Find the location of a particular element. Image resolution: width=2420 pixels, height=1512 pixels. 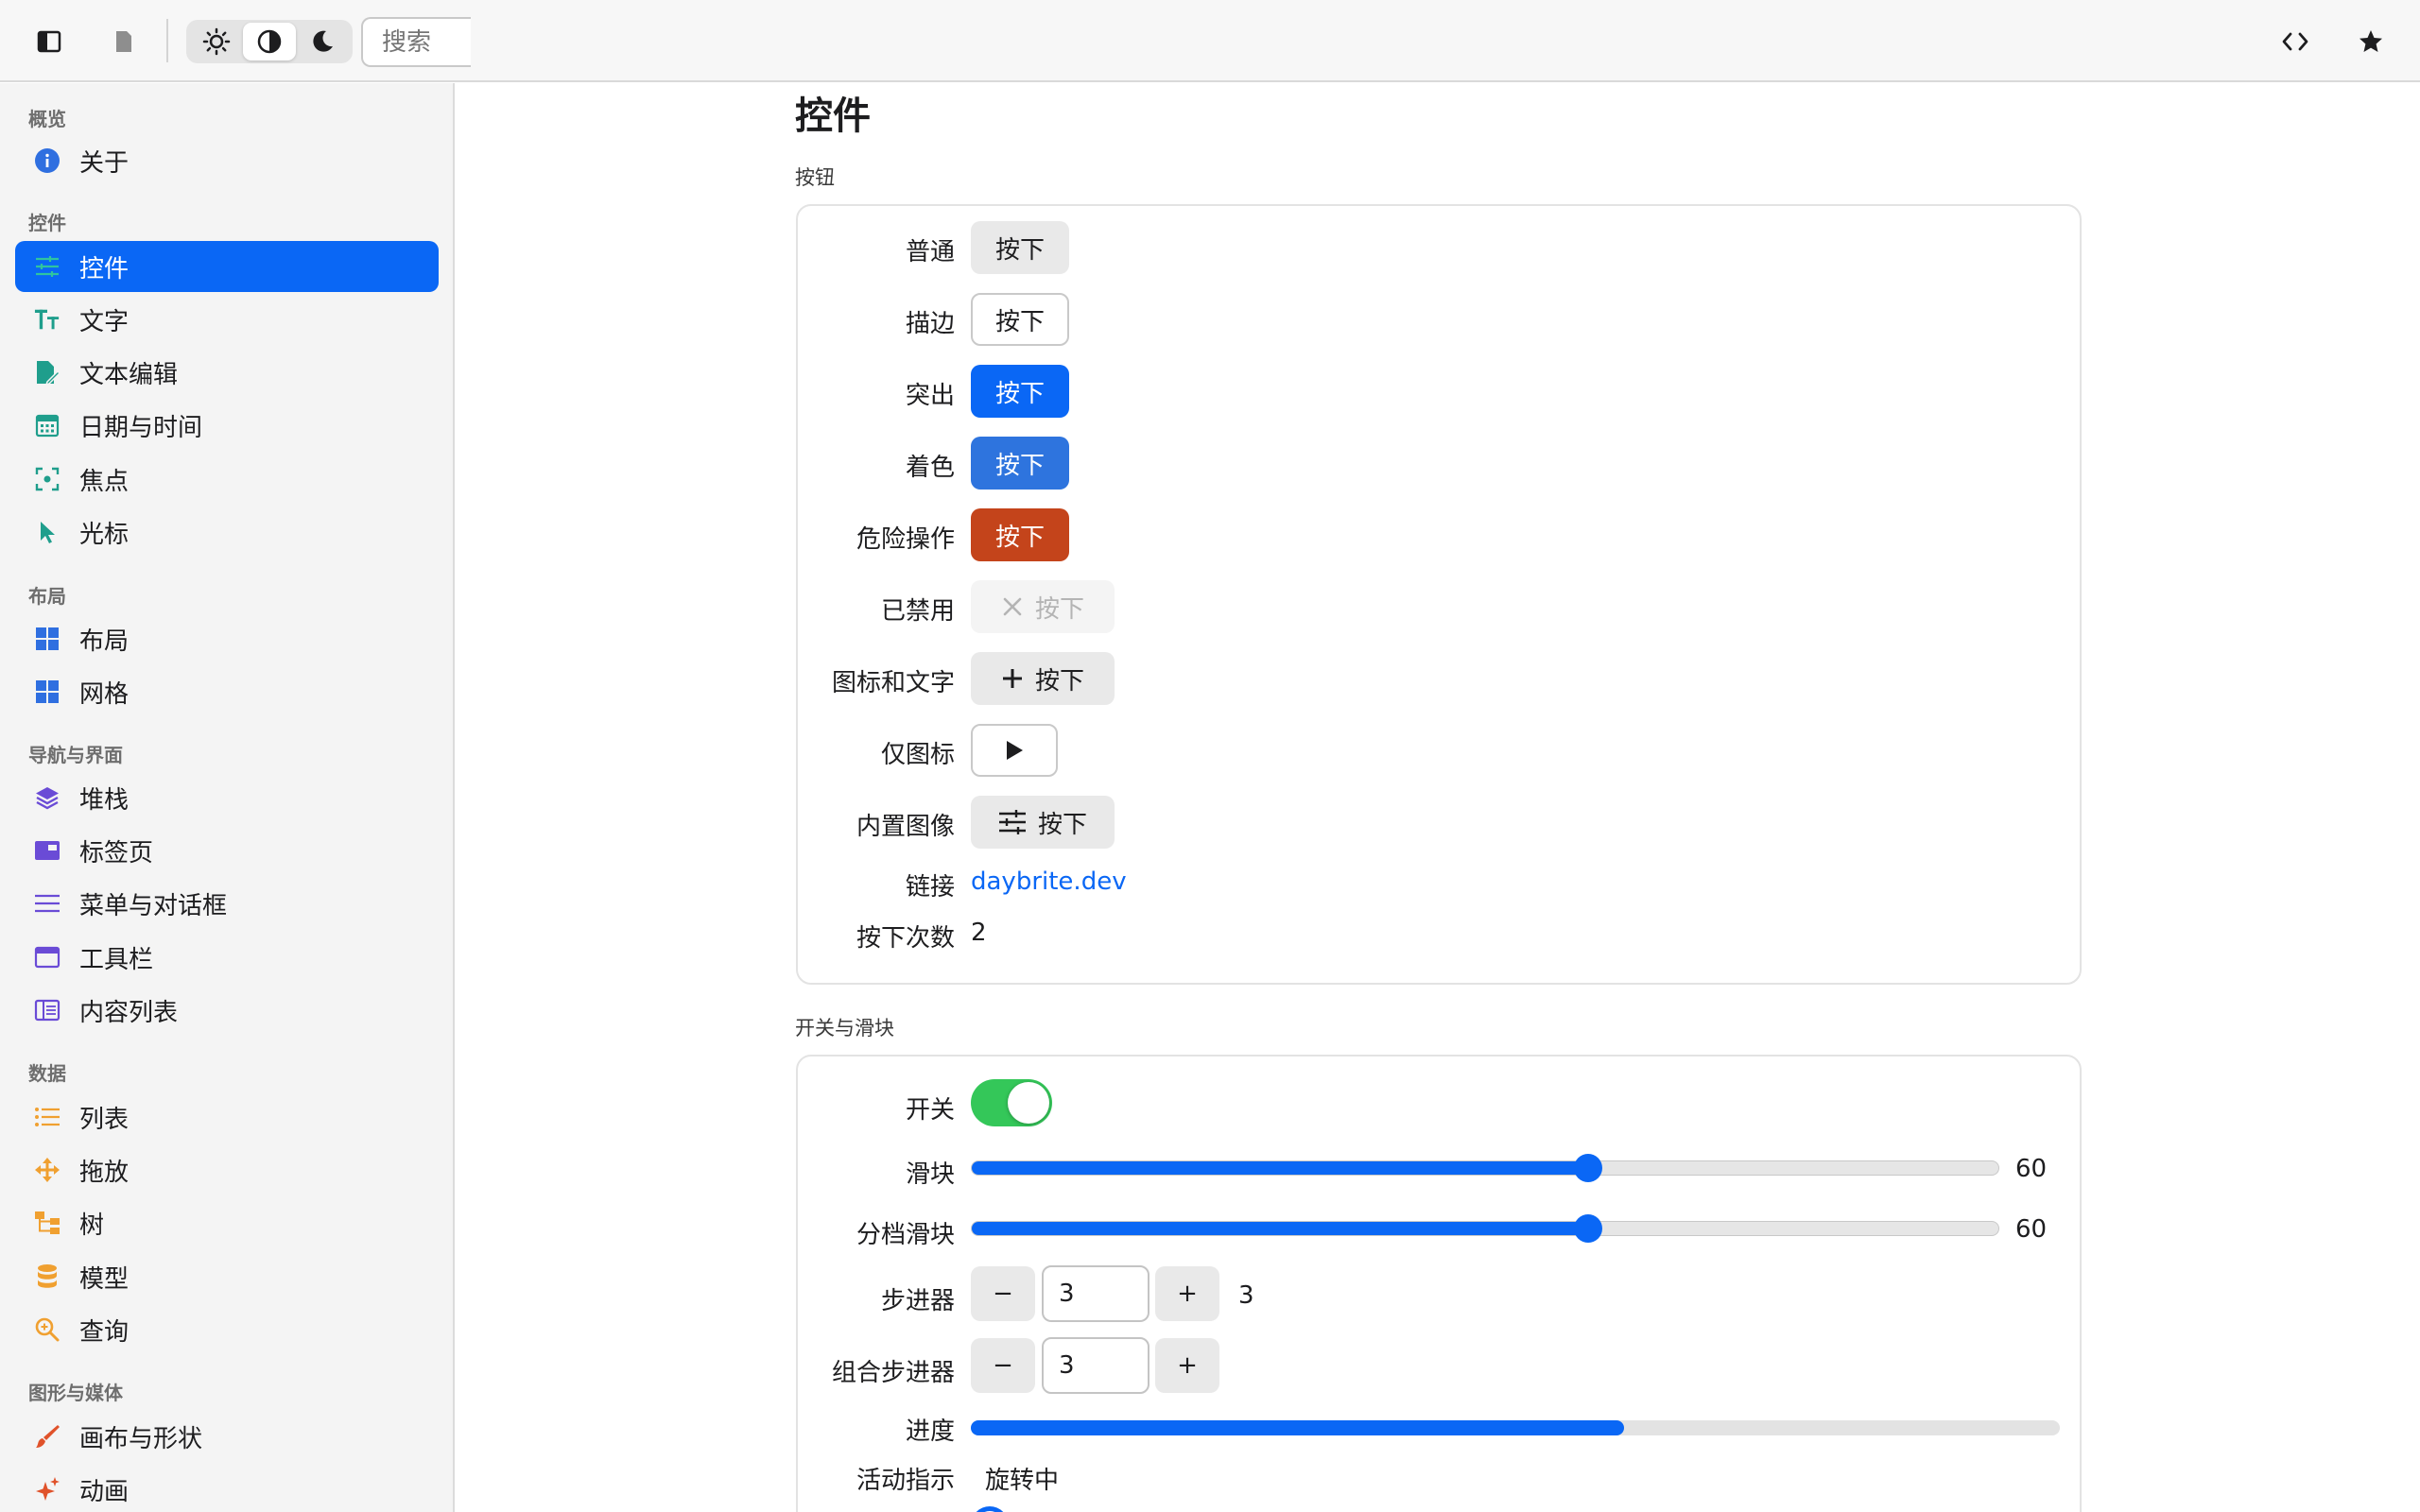

sidebar-item-stack: 堆栈 is located at coordinates (227, 797).